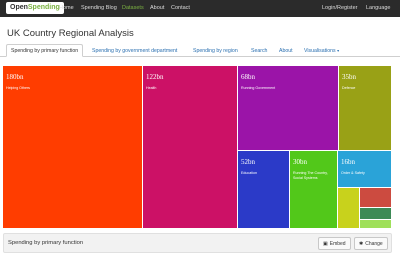 The image size is (400, 257). What do you see at coordinates (18, 88) in the screenshot?
I see `cell-label: Helping Others` at bounding box center [18, 88].